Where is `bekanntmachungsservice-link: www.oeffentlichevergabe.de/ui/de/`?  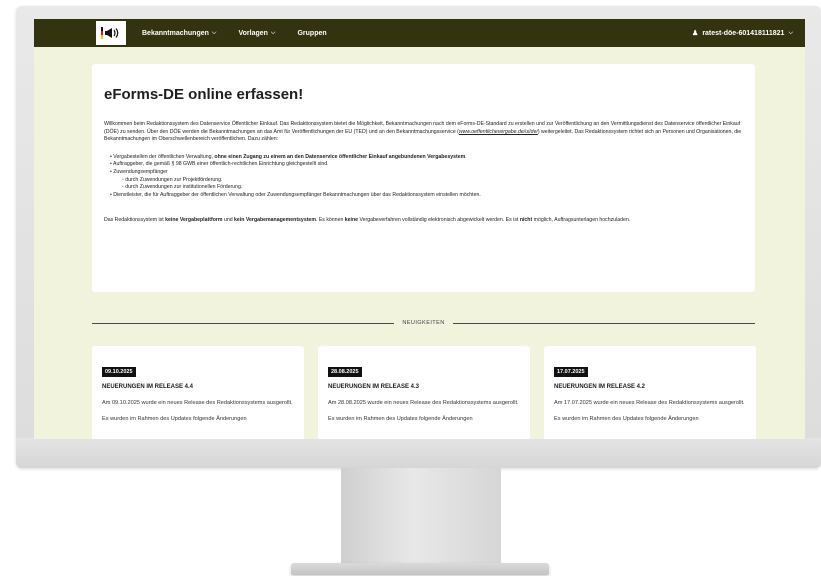 bekanntmachungsservice-link: www.oeffentlichevergabe.de/ui/de/ is located at coordinates (498, 132).